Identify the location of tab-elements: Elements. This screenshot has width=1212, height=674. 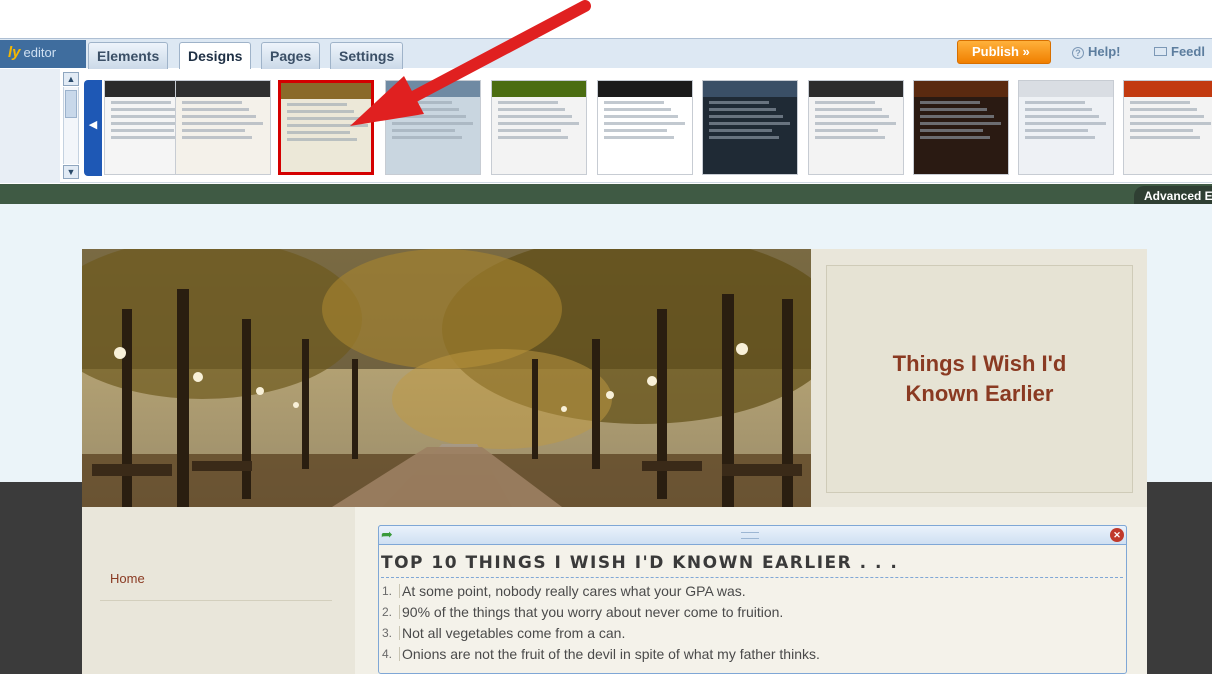
(128, 55).